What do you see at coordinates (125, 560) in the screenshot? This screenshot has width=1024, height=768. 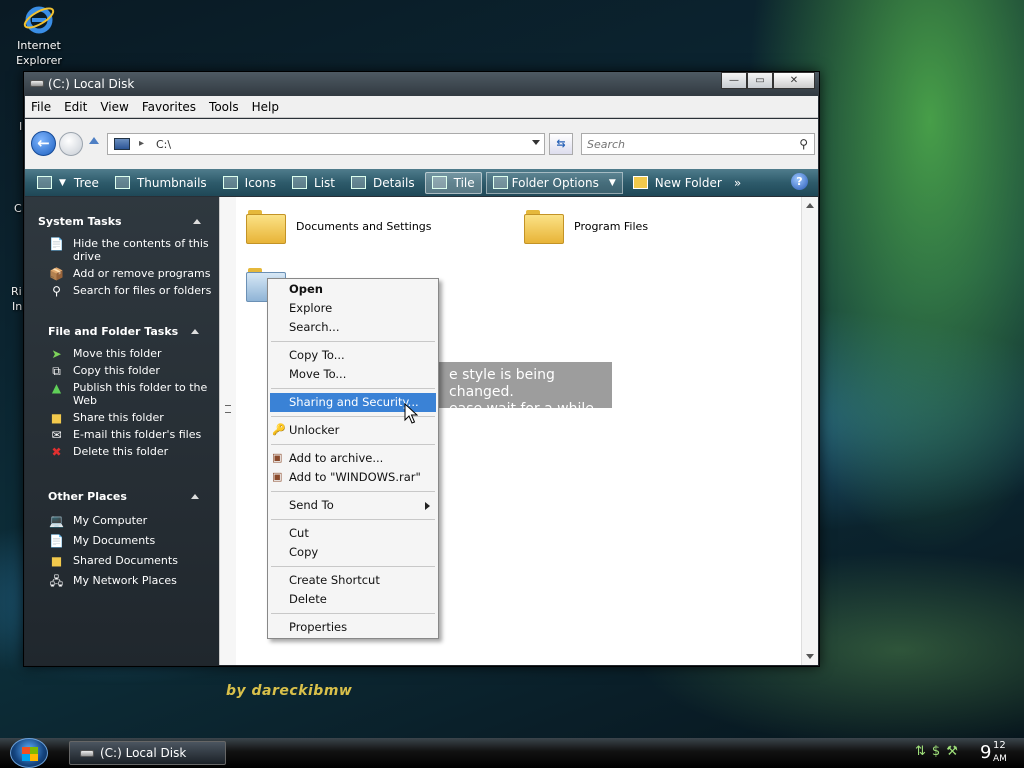 I see `place-label: Shared Documents` at bounding box center [125, 560].